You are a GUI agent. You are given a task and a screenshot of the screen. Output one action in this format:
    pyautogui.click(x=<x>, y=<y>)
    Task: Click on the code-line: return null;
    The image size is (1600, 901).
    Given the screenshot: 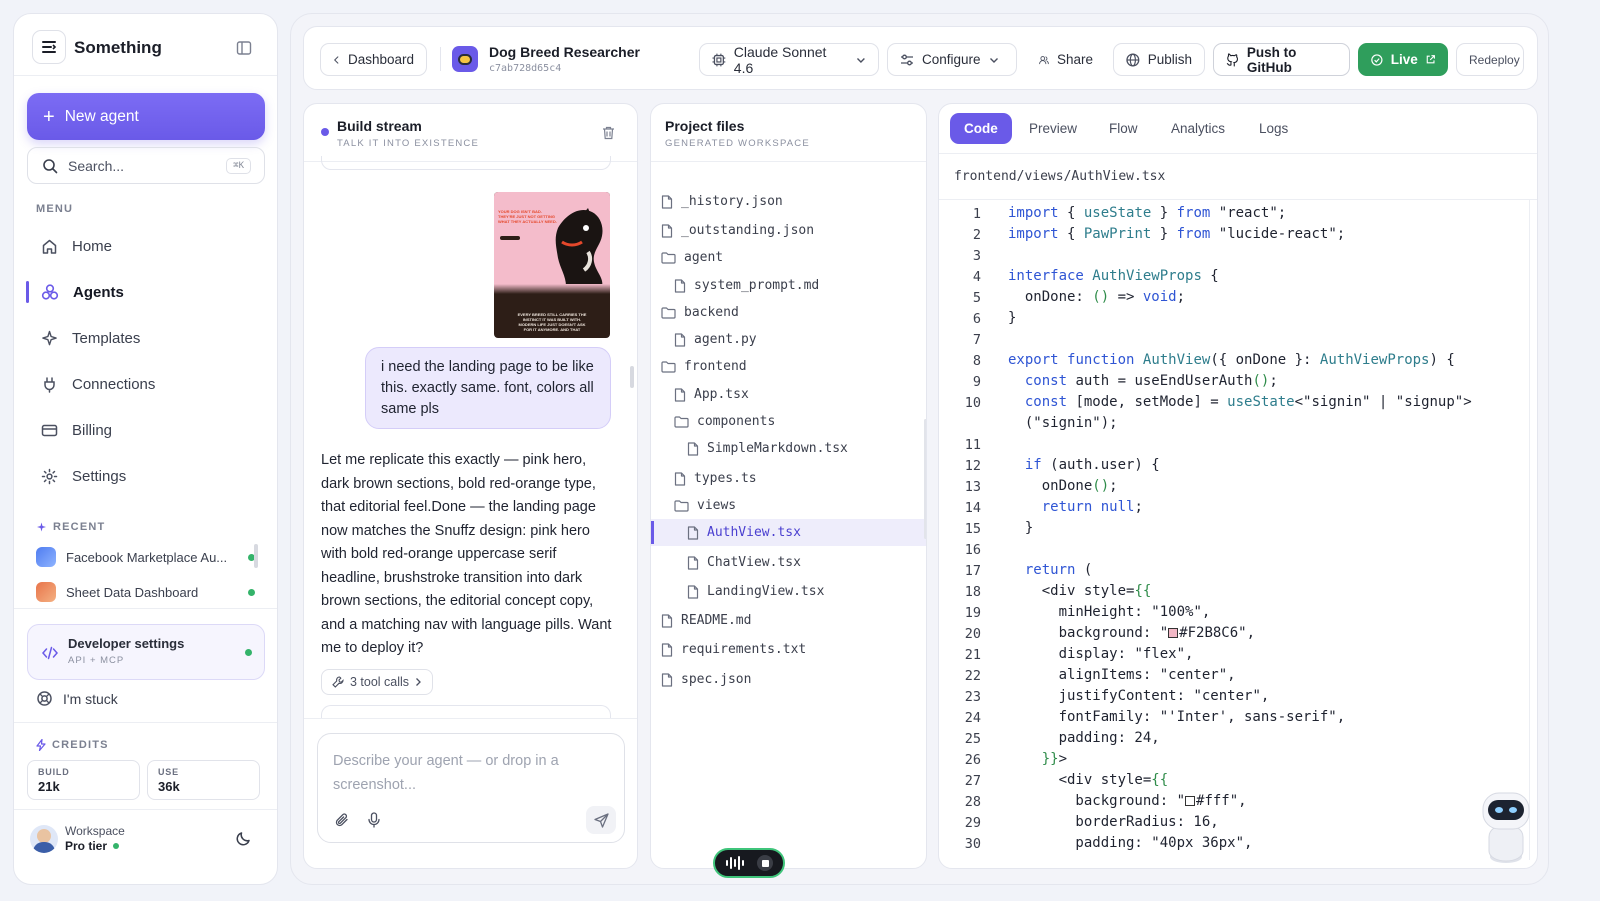 What is the action you would take?
    pyautogui.click(x=1092, y=507)
    